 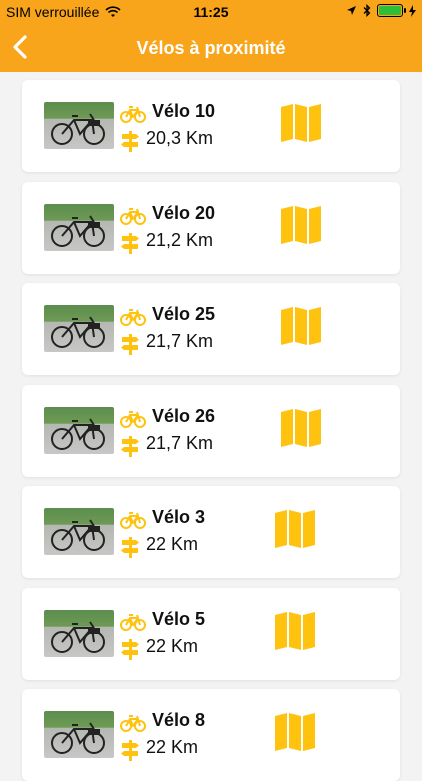 I want to click on bike-name: Vélo 26, so click(x=184, y=415).